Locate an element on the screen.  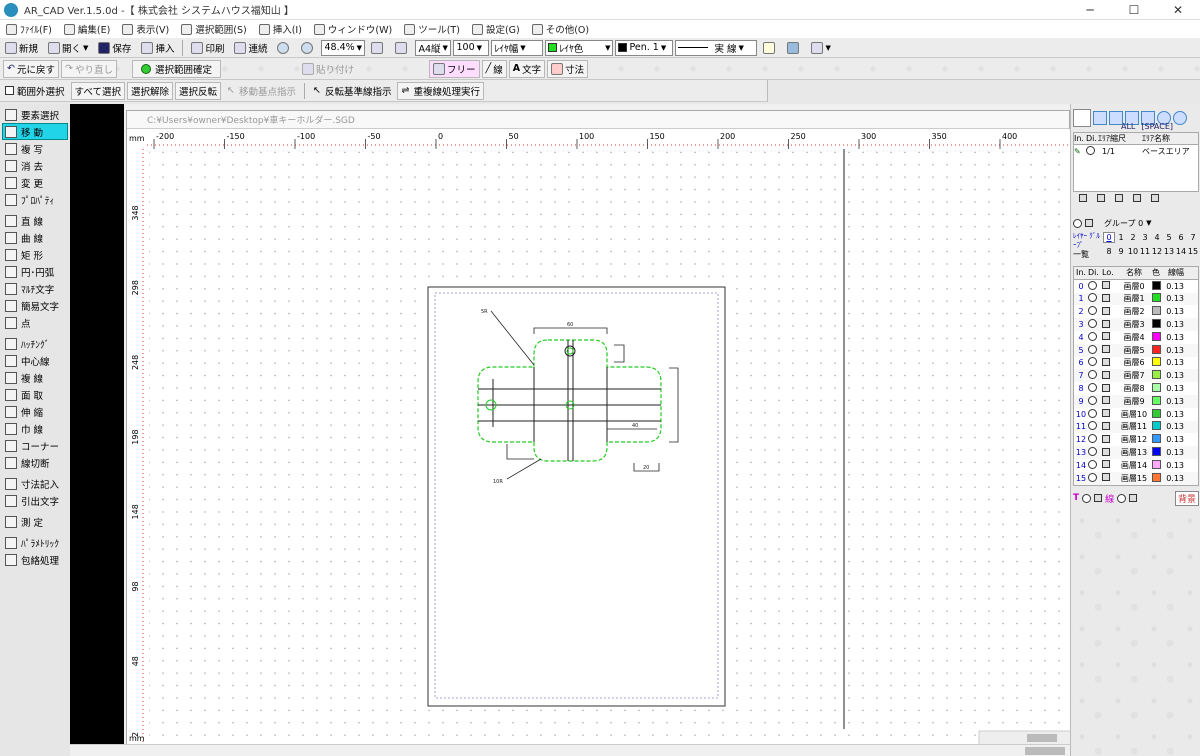
layer-row: 5 画層5 0.13 is located at coordinates (1136, 350).